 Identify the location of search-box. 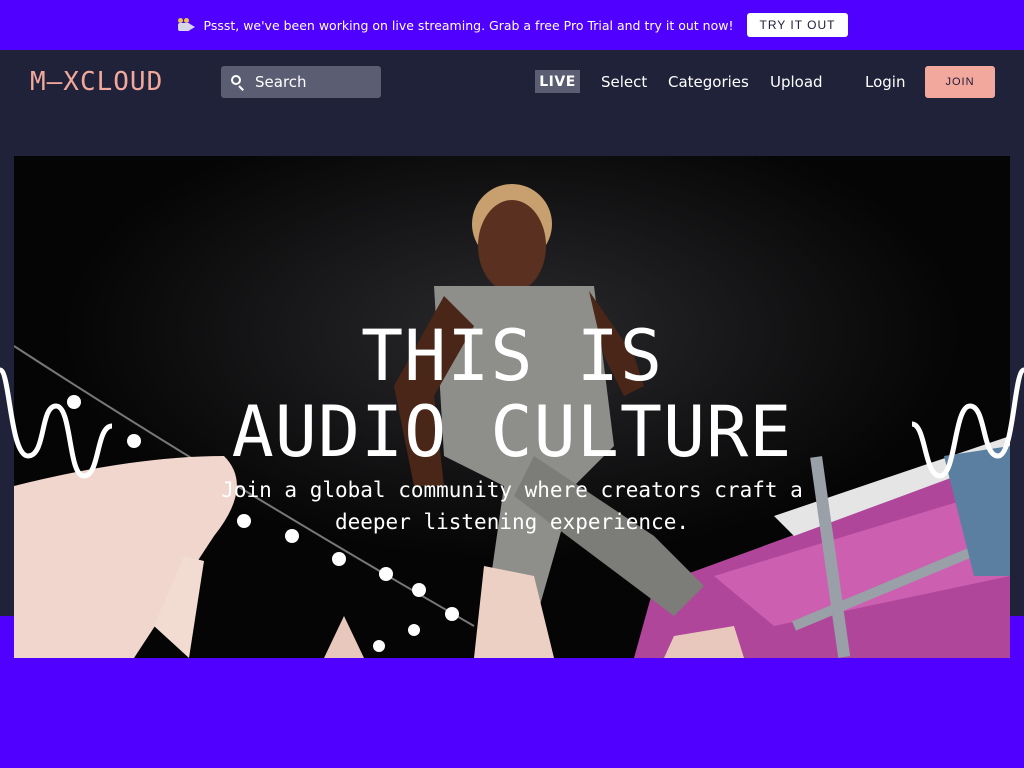
(301, 82).